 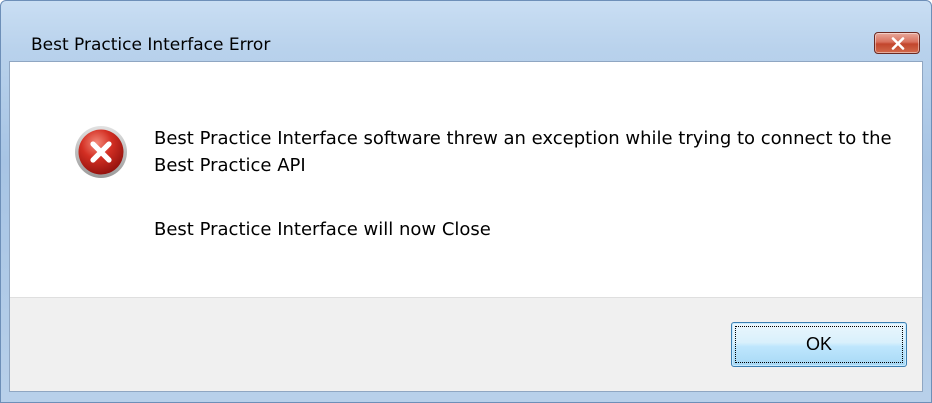 I want to click on error-icon, so click(x=101, y=152).